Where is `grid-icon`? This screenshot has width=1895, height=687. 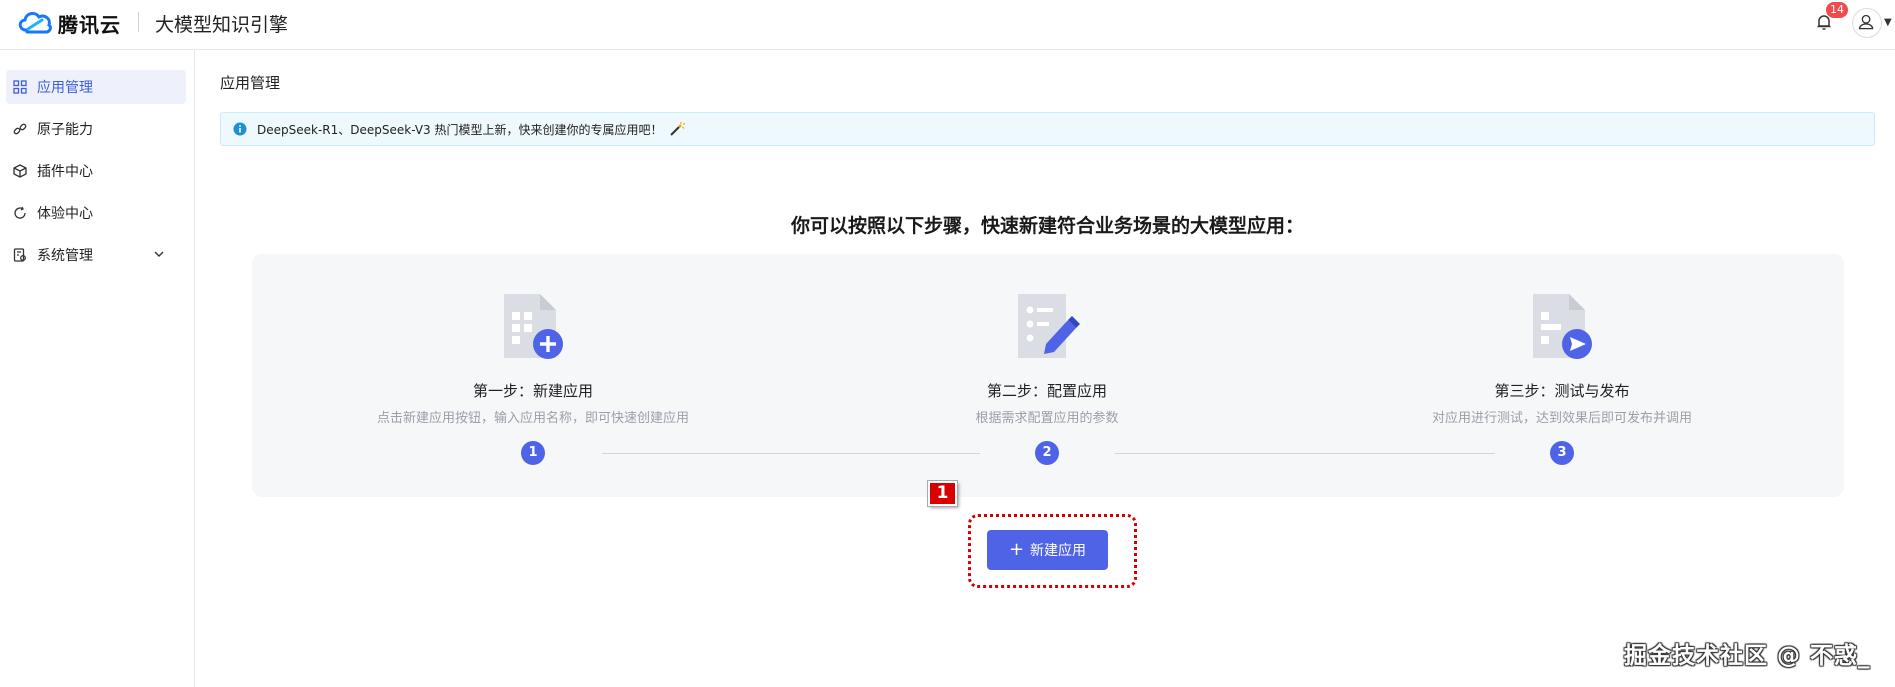 grid-icon is located at coordinates (20, 87).